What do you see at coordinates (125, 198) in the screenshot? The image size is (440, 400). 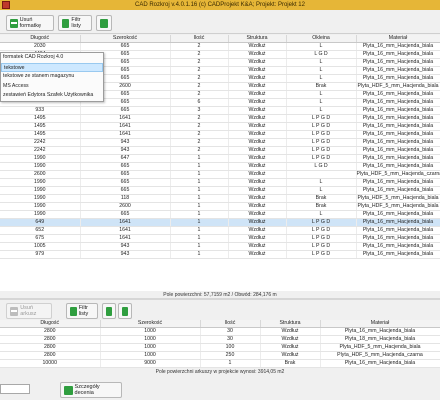 I see `table-cell: 118` at bounding box center [125, 198].